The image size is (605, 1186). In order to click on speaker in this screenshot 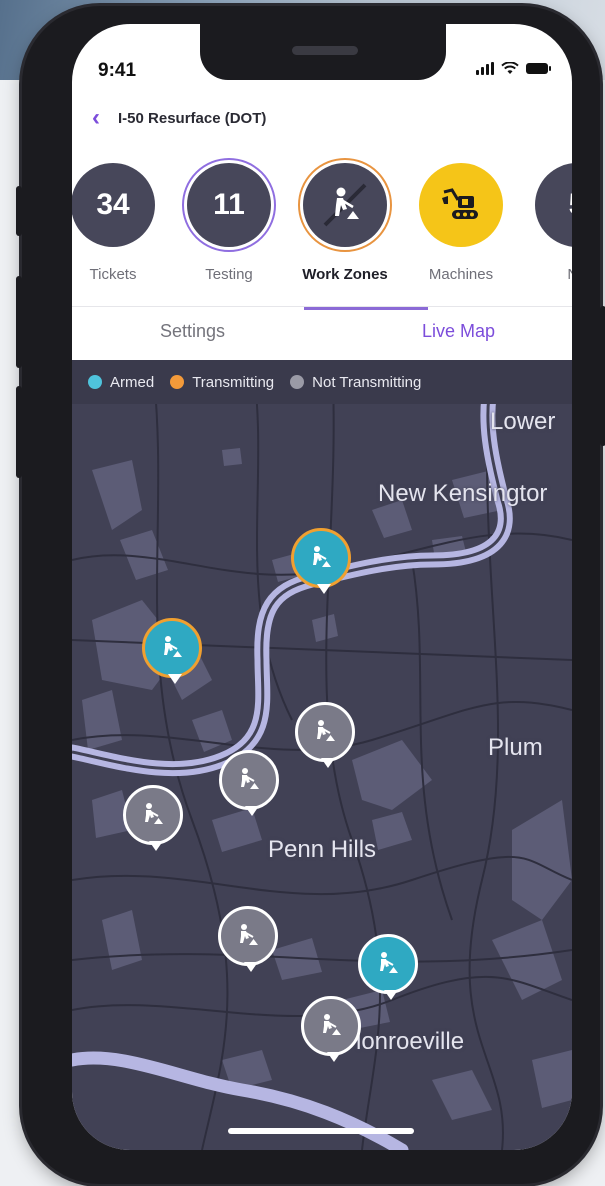, I will do `click(325, 50)`.